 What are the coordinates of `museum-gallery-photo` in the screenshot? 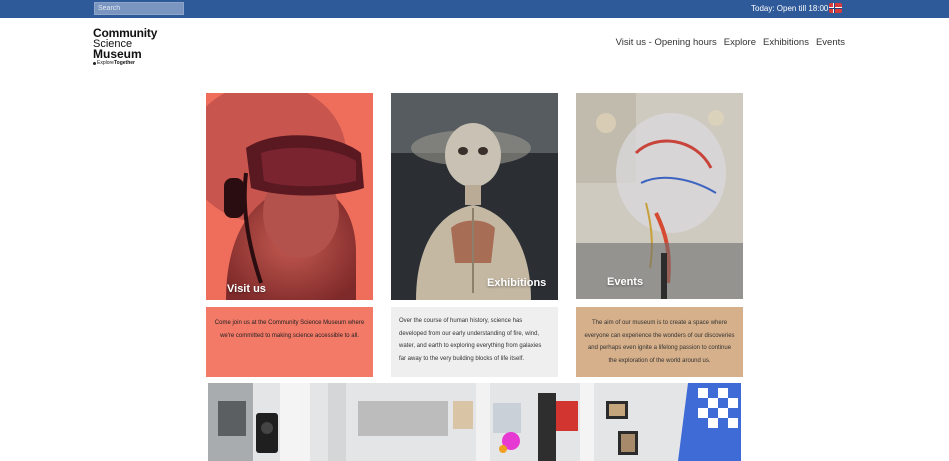 It's located at (474, 422).